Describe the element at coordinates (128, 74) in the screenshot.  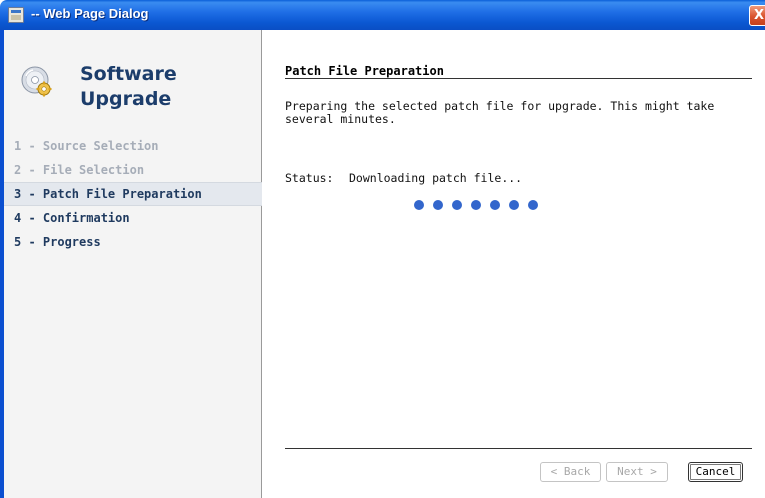
I see `wizard-heading-line1: Software` at that location.